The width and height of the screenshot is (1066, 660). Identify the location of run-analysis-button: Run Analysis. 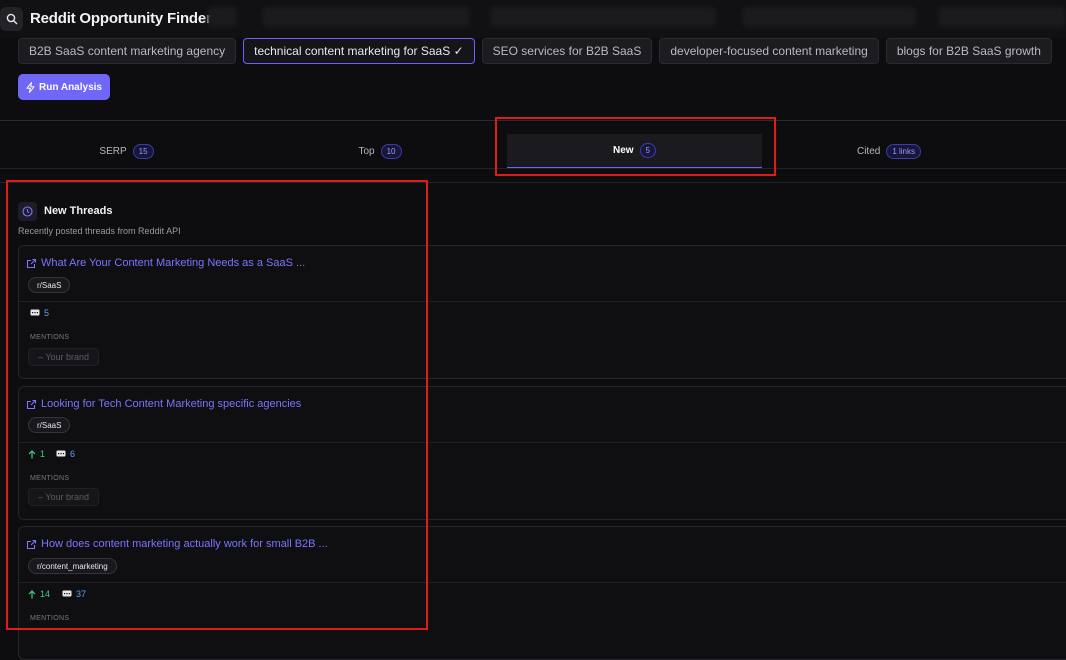
(64, 87).